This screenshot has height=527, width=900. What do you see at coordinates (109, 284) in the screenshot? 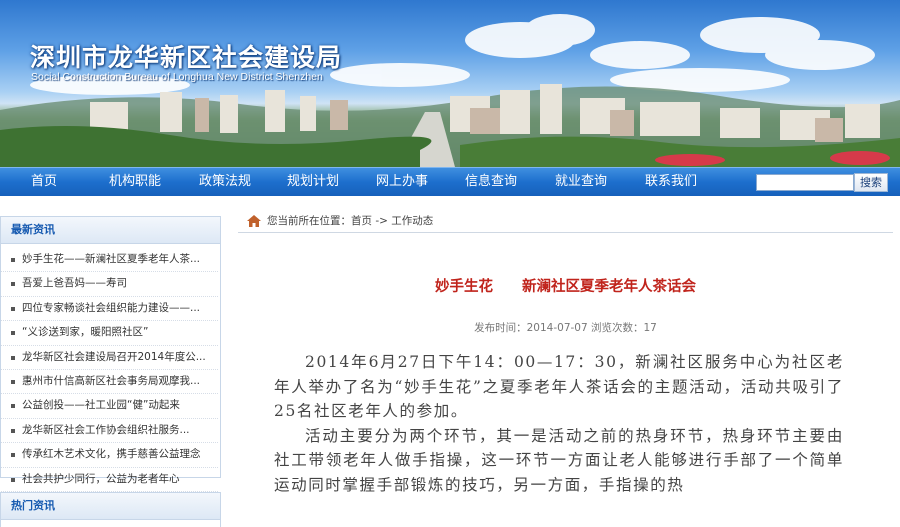
I see `list-item: 吾爱上爸吾妈——寿司` at bounding box center [109, 284].